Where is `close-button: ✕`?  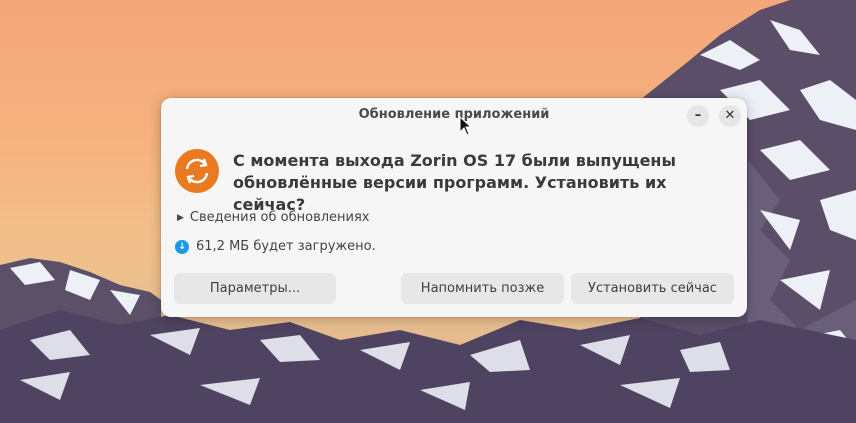 close-button: ✕ is located at coordinates (730, 116).